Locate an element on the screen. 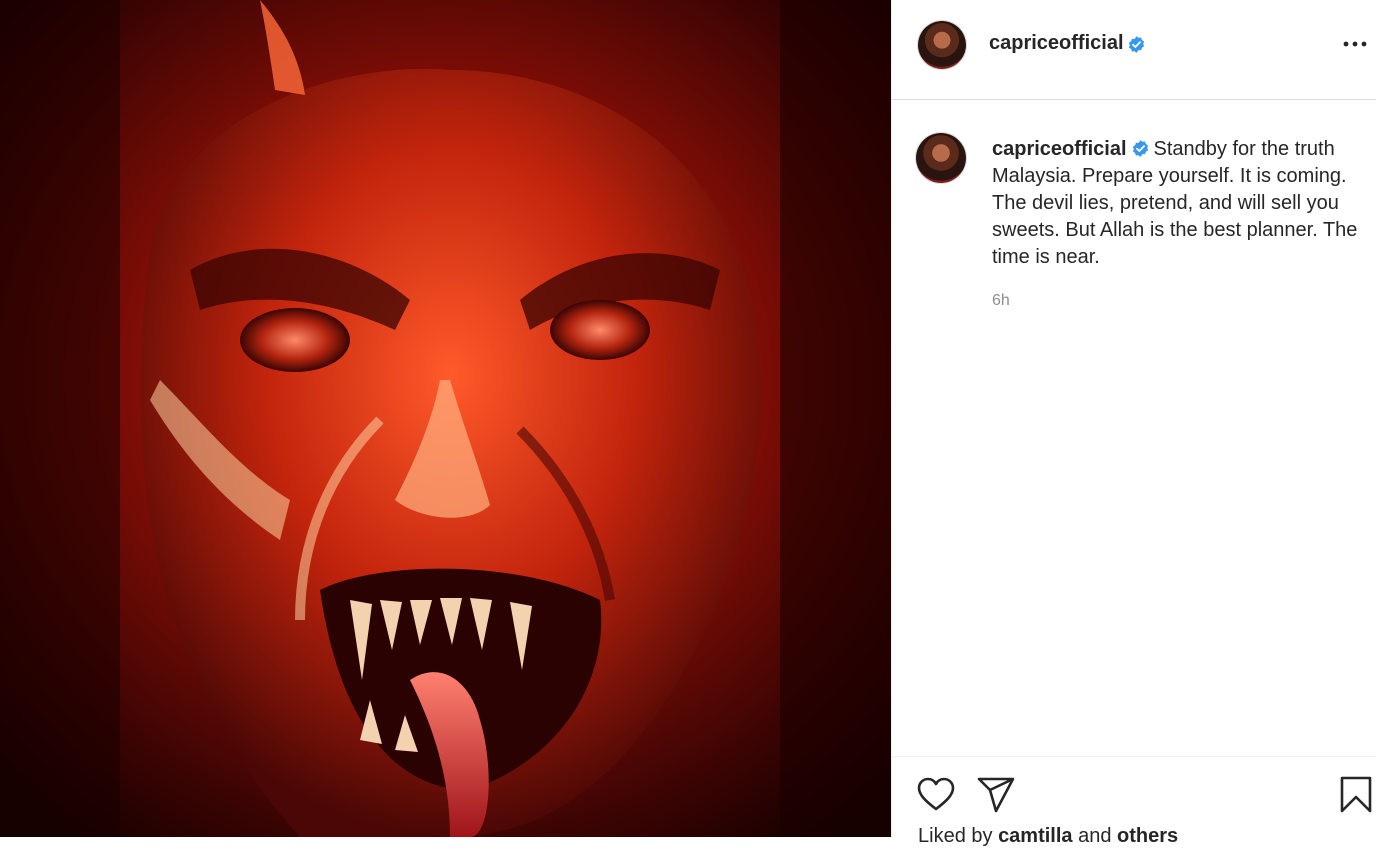 The image size is (1376, 848). liked-by-others-link: others is located at coordinates (1147, 836).